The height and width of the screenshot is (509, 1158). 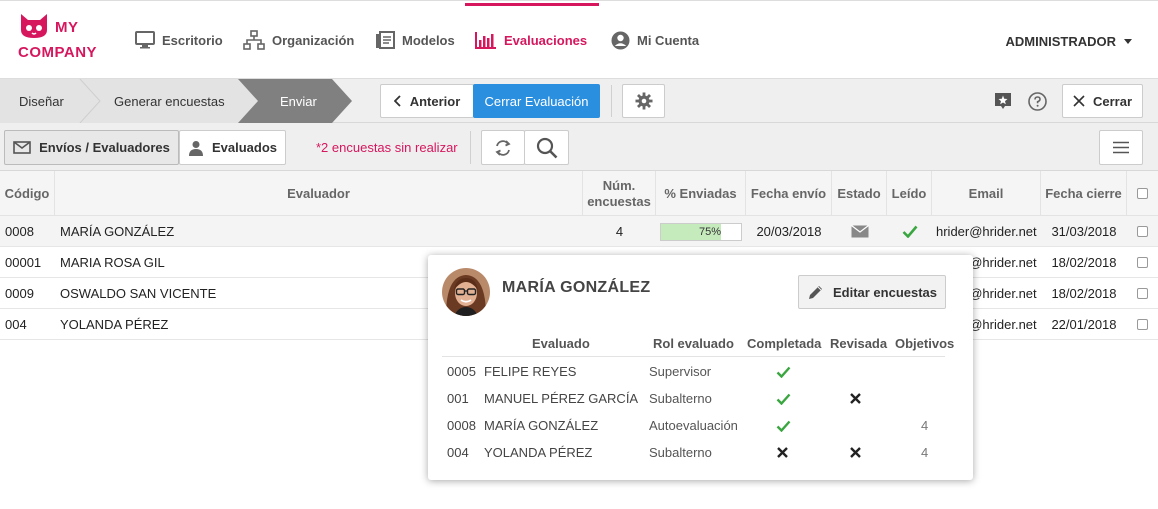 I want to click on feedback-button, so click(x=1003, y=101).